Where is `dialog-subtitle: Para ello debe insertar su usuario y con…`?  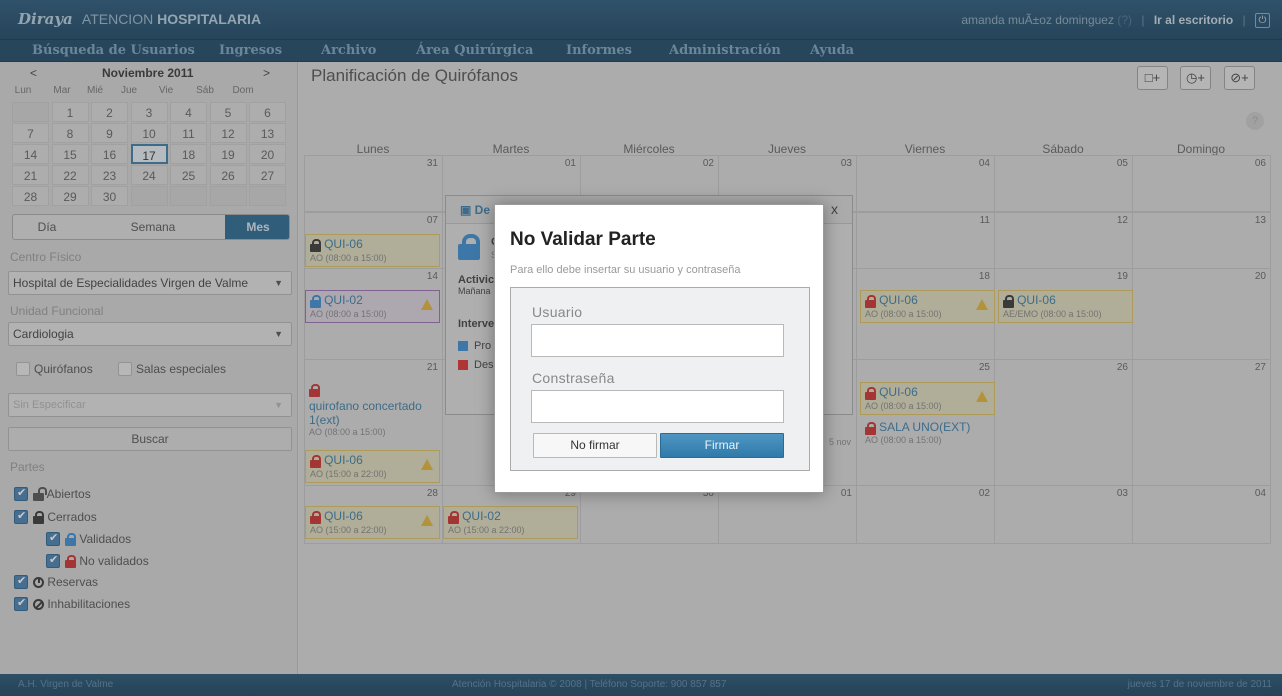
dialog-subtitle: Para ello debe insertar su usuario y con… is located at coordinates (625, 270).